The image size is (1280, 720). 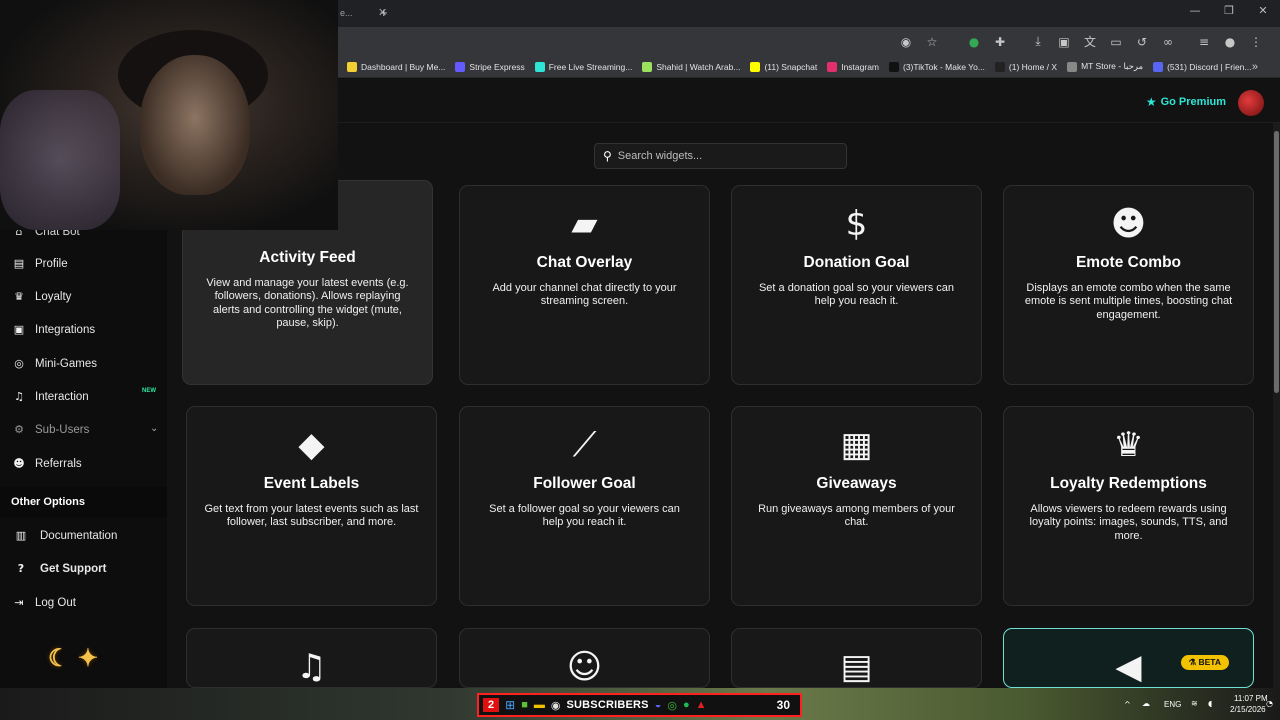 I want to click on widget-title: Activity Feed, so click(x=307, y=257).